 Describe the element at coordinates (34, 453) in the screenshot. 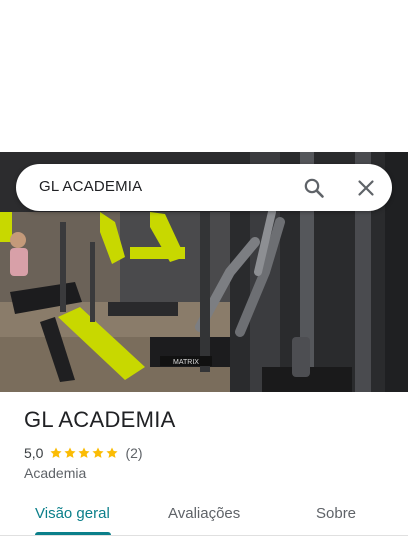

I see `rating-value: 5,0` at that location.